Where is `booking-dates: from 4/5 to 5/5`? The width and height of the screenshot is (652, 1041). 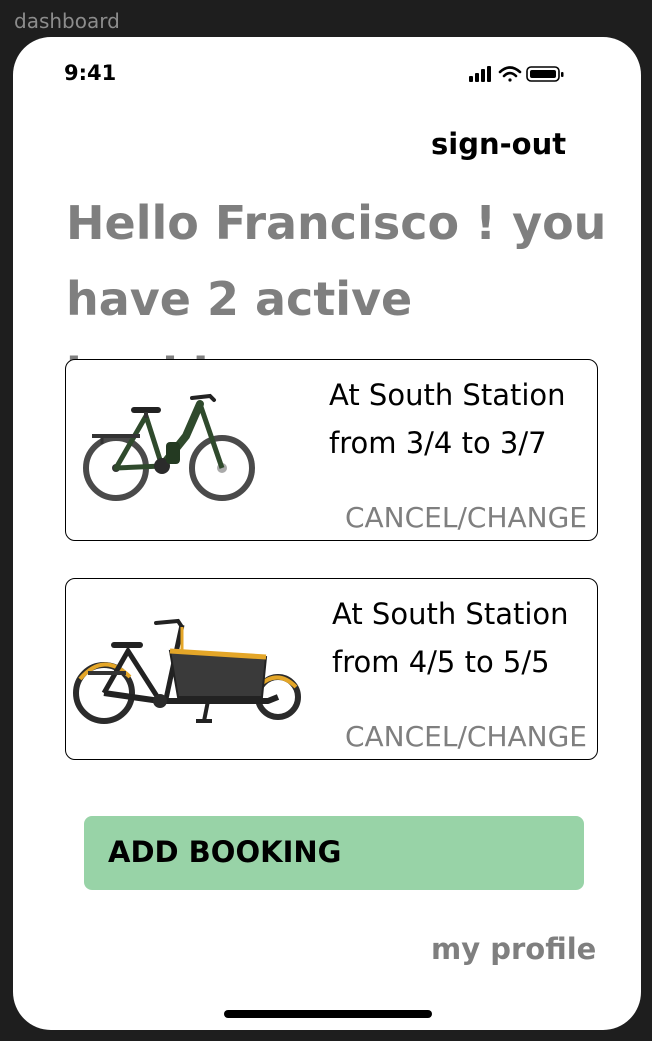 booking-dates: from 4/5 to 5/5 is located at coordinates (441, 662).